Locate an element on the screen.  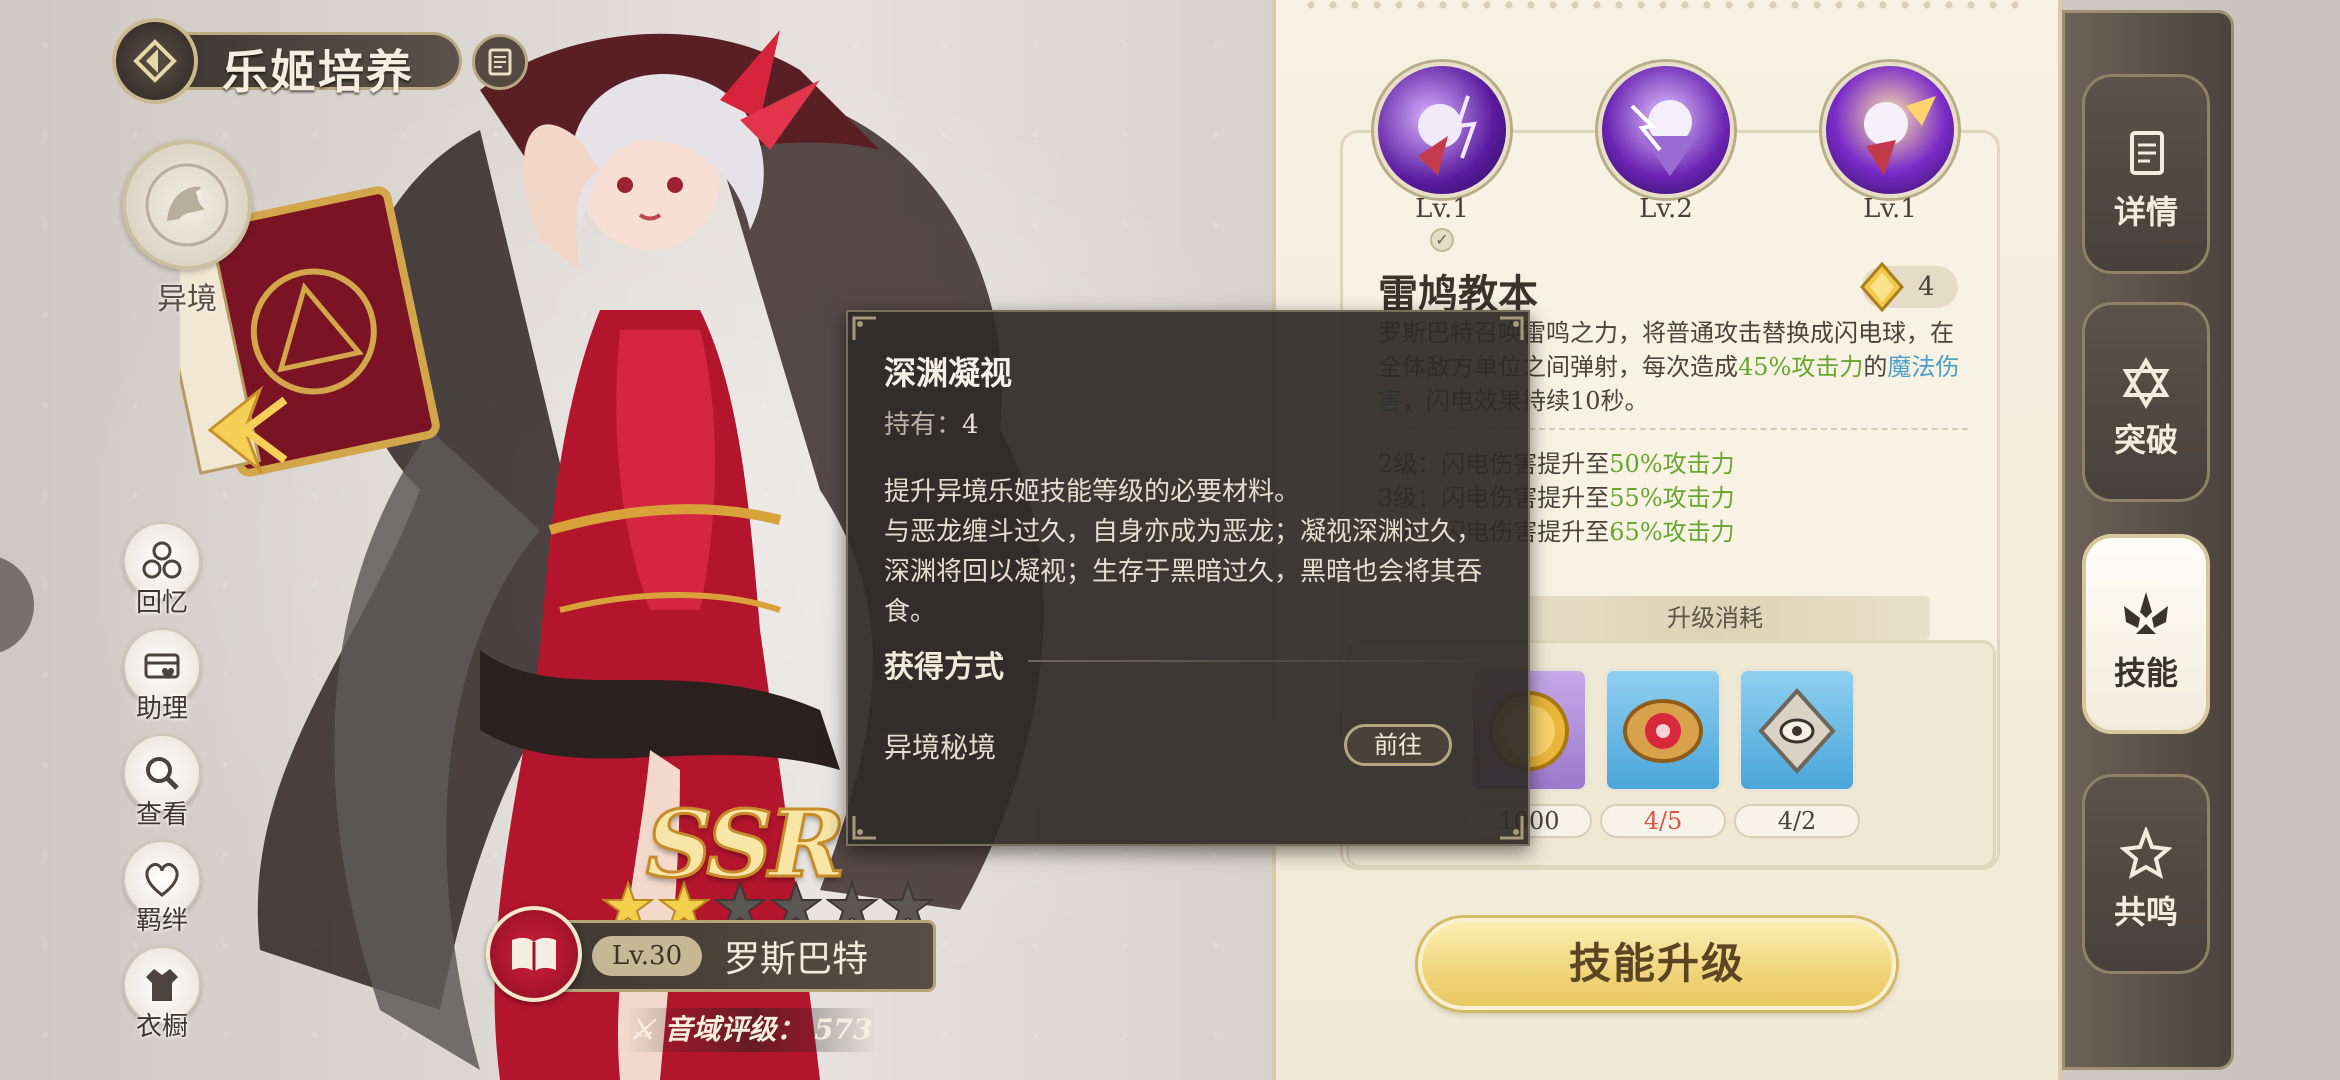
abyss-eye-icon is located at coordinates (1663, 731).